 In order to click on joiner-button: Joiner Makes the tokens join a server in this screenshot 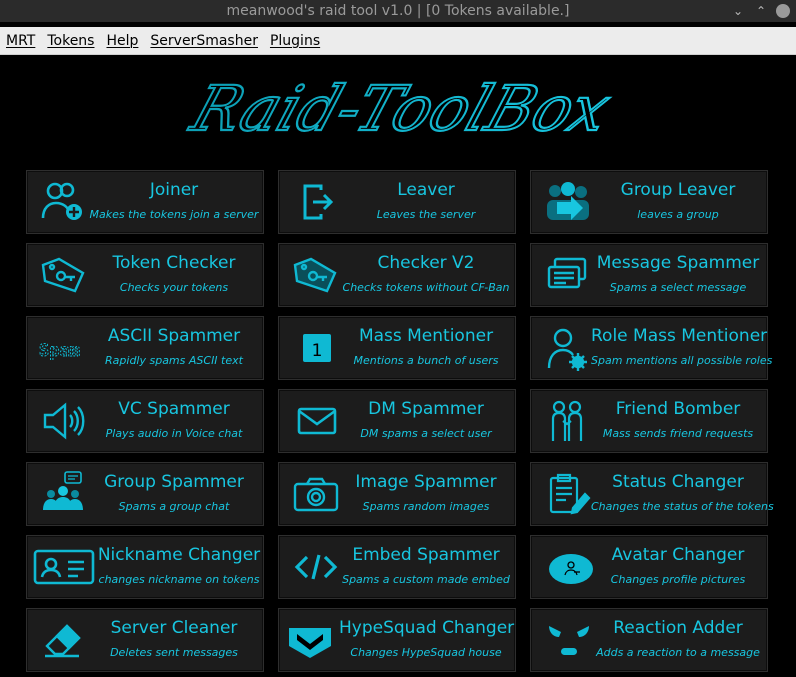, I will do `click(145, 202)`.